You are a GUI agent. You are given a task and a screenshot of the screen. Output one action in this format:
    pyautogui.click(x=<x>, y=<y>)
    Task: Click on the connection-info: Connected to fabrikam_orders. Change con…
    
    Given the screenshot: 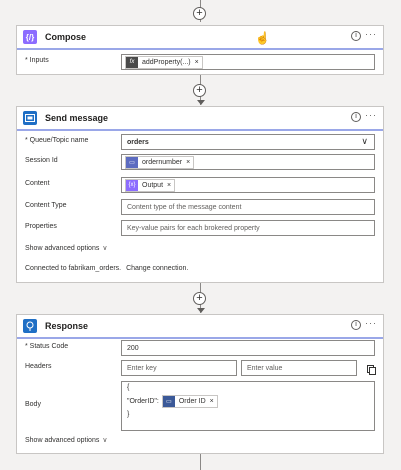 What is the action you would take?
    pyautogui.click(x=106, y=268)
    